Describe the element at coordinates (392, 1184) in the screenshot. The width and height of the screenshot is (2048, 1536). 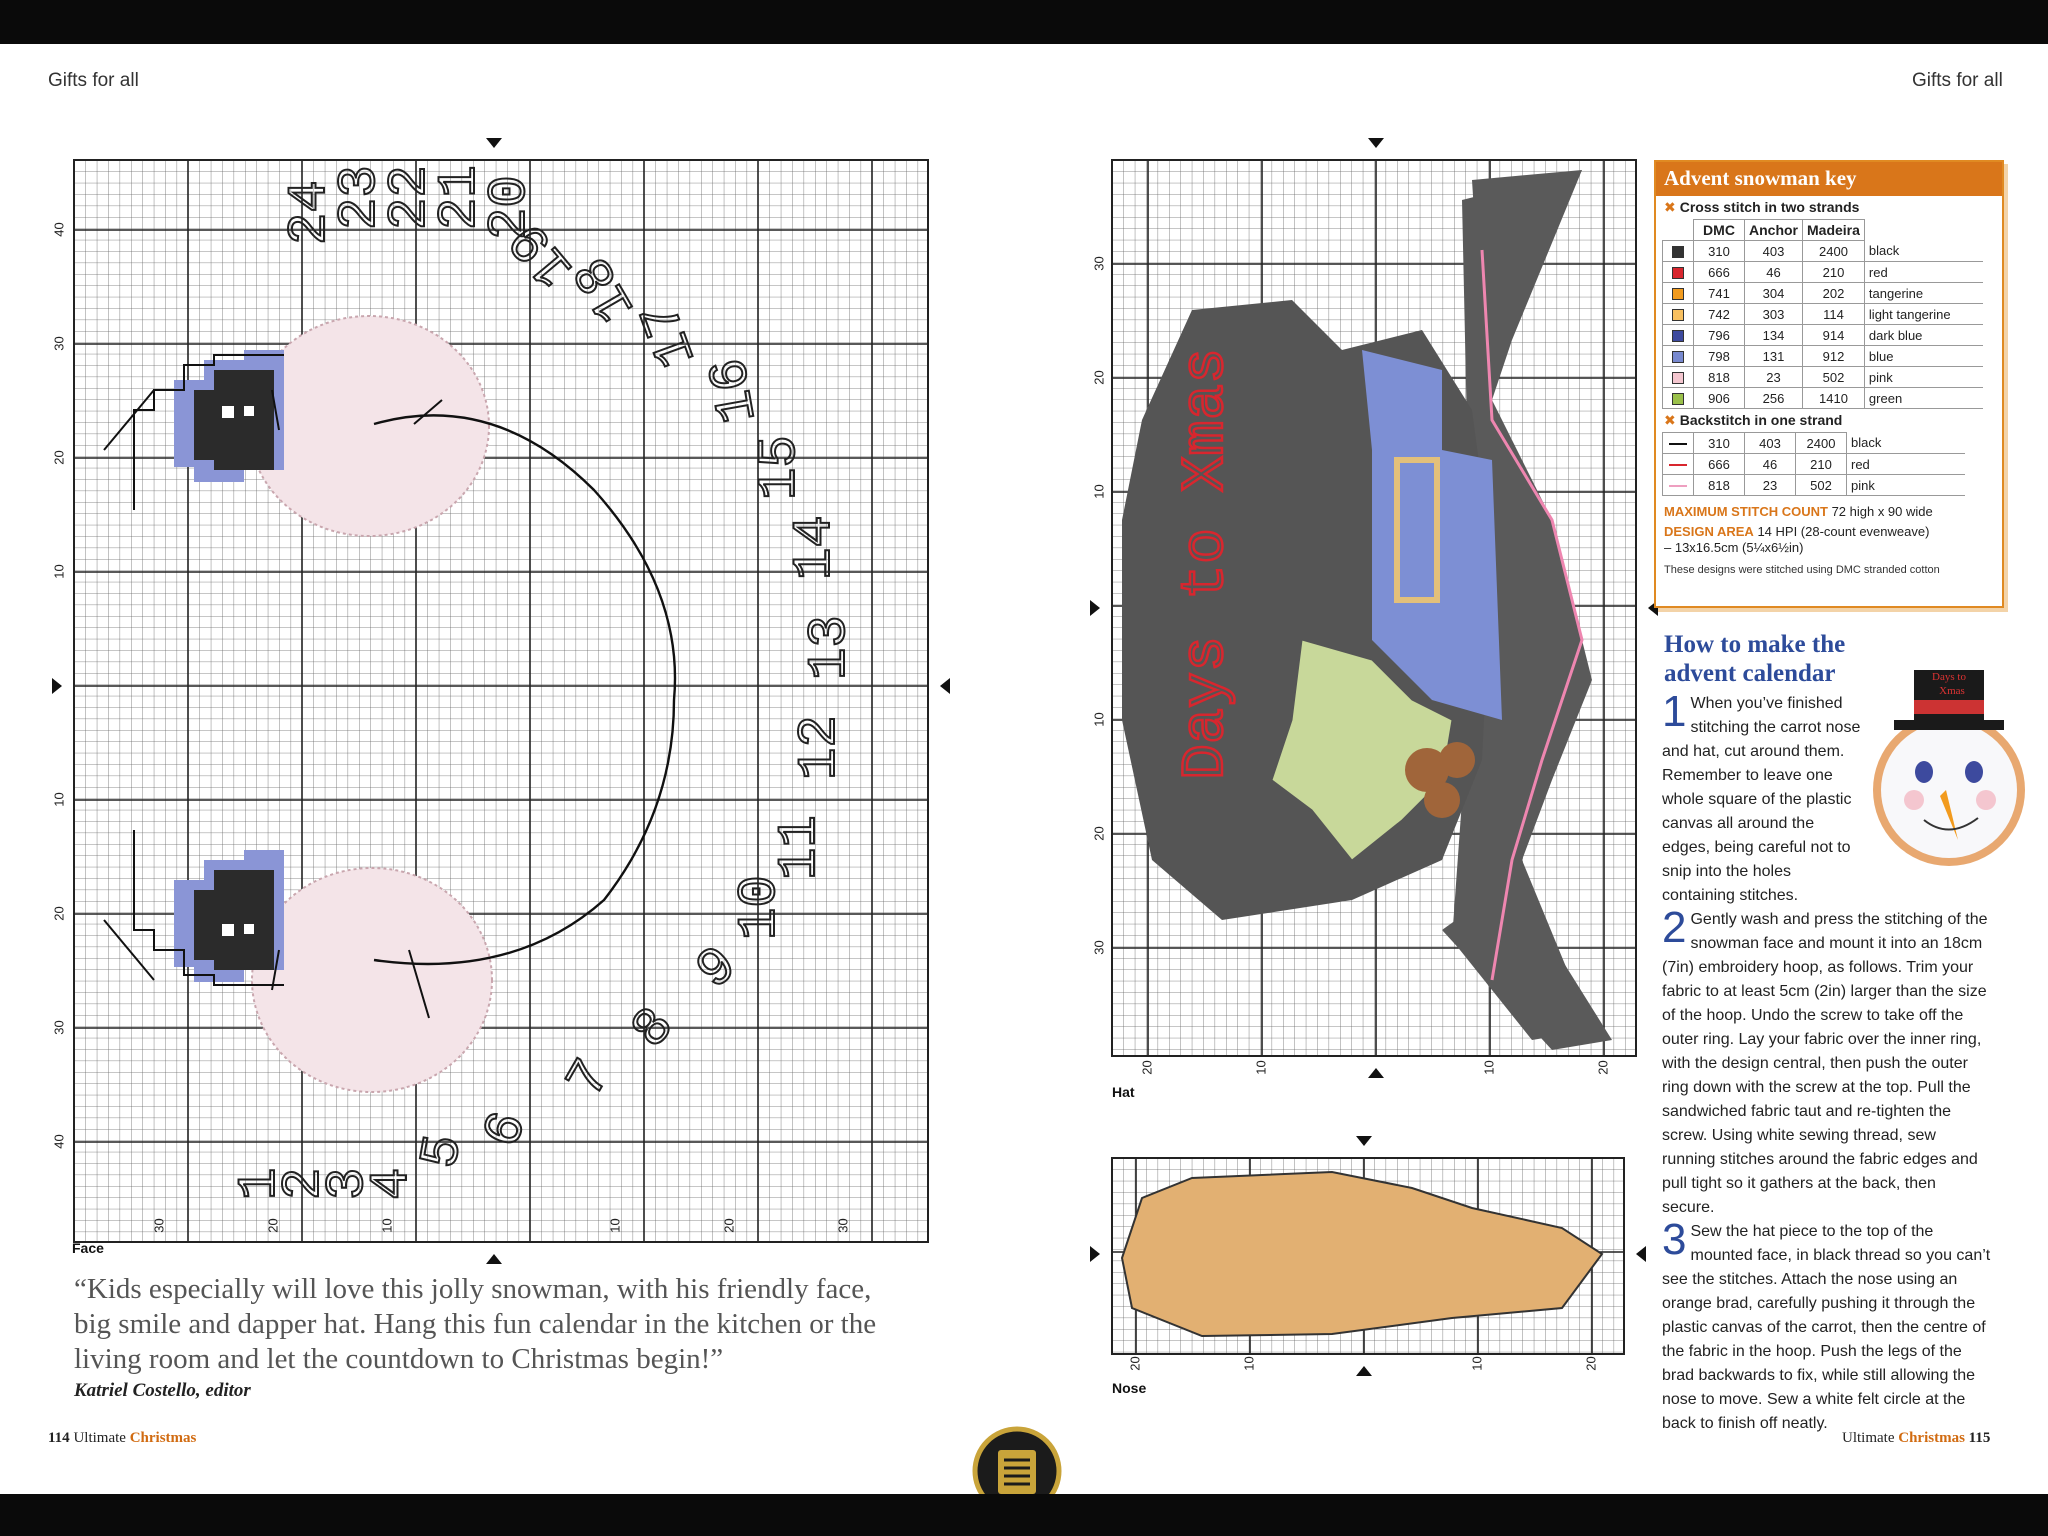
I see `face-number: 4` at that location.